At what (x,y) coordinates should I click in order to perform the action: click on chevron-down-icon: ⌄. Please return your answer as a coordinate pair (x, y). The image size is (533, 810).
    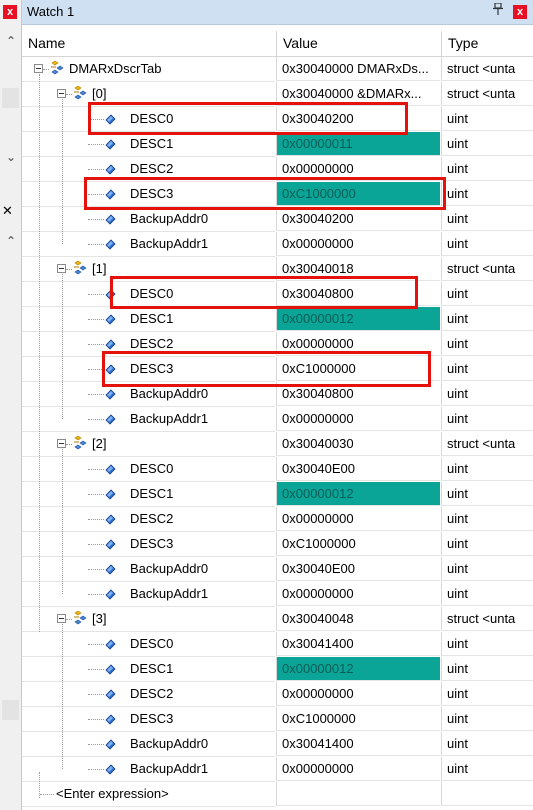
    Looking at the image, I should click on (11, 157).